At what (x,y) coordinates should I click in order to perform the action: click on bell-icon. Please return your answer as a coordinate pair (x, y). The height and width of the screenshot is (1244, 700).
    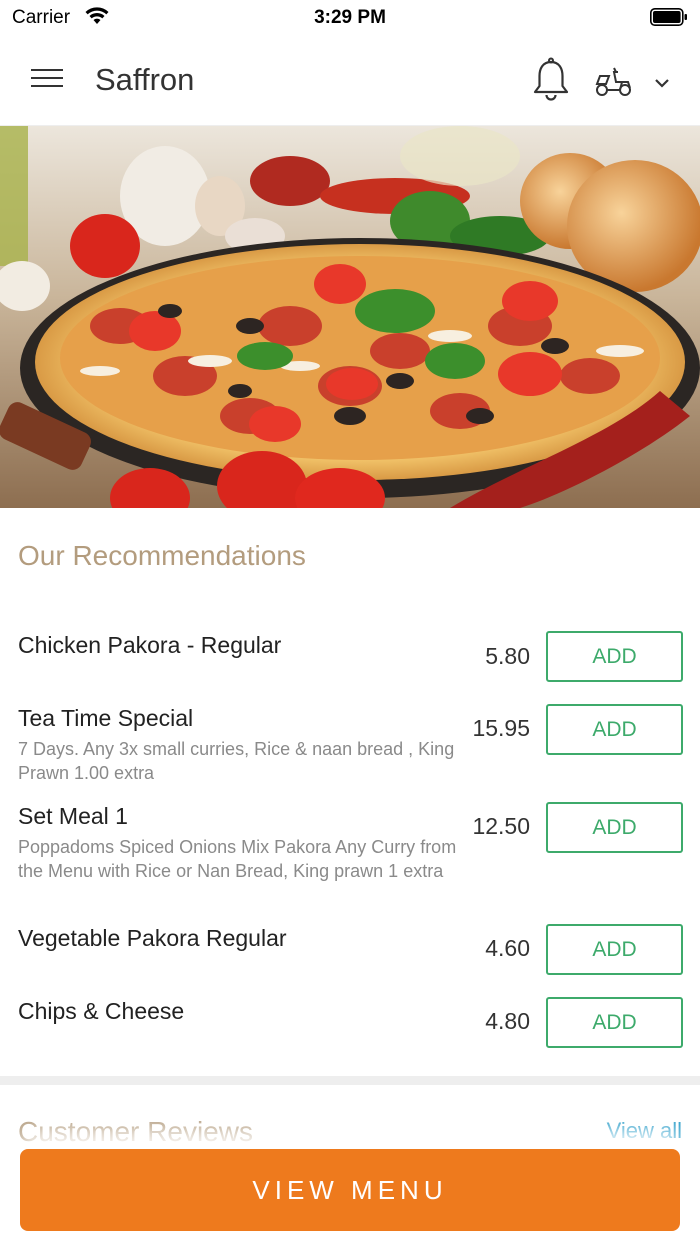
    Looking at the image, I should click on (551, 80).